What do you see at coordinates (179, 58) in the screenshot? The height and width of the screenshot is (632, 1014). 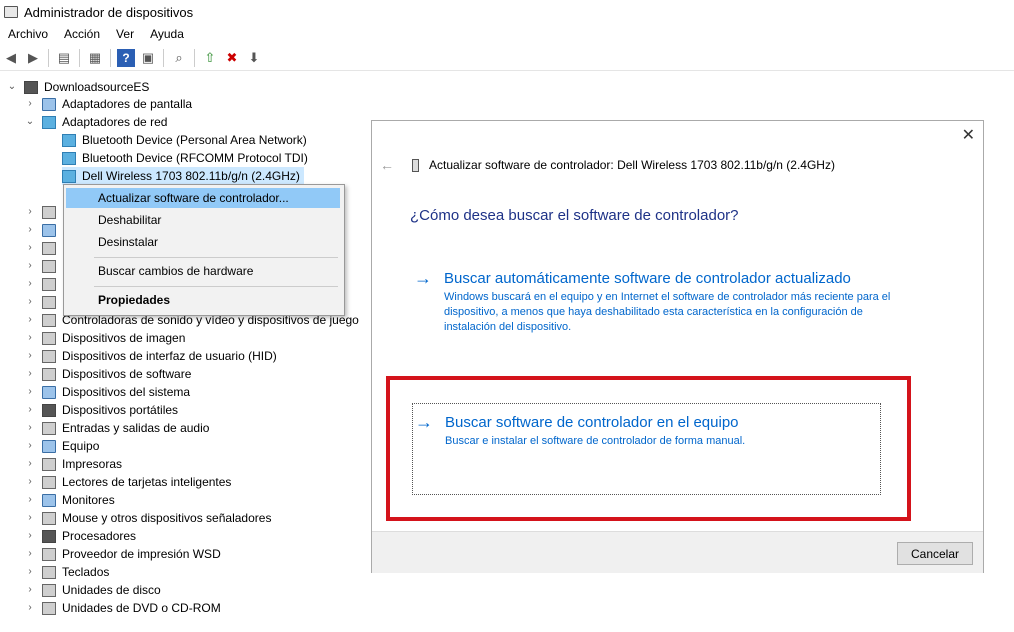 I see `scan-hardware-icon: ⌕` at bounding box center [179, 58].